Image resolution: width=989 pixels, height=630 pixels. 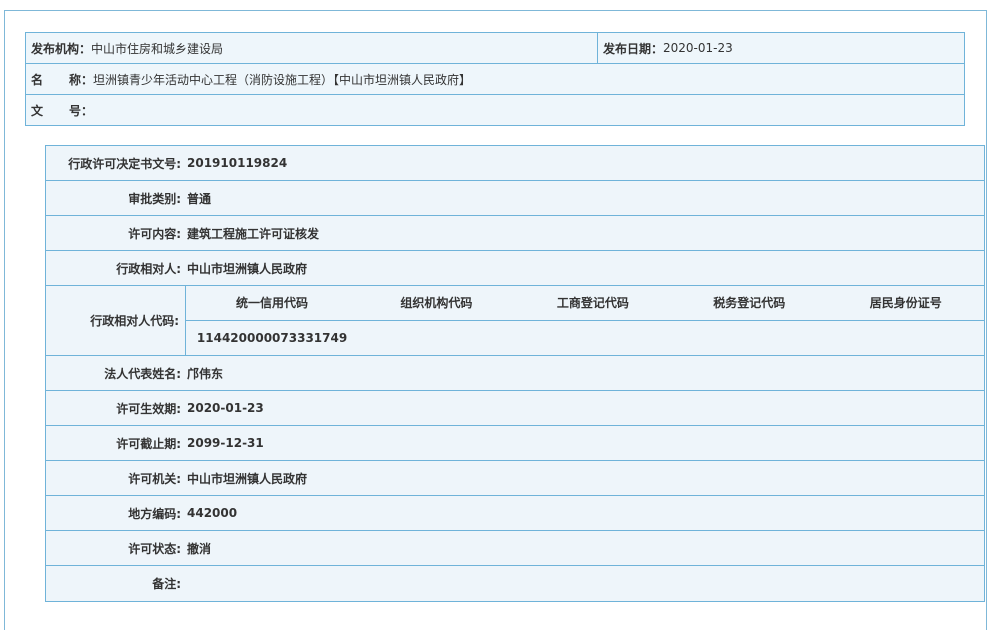 What do you see at coordinates (142, 373) in the screenshot?
I see `legal-rep-label: 法人代表姓名:` at bounding box center [142, 373].